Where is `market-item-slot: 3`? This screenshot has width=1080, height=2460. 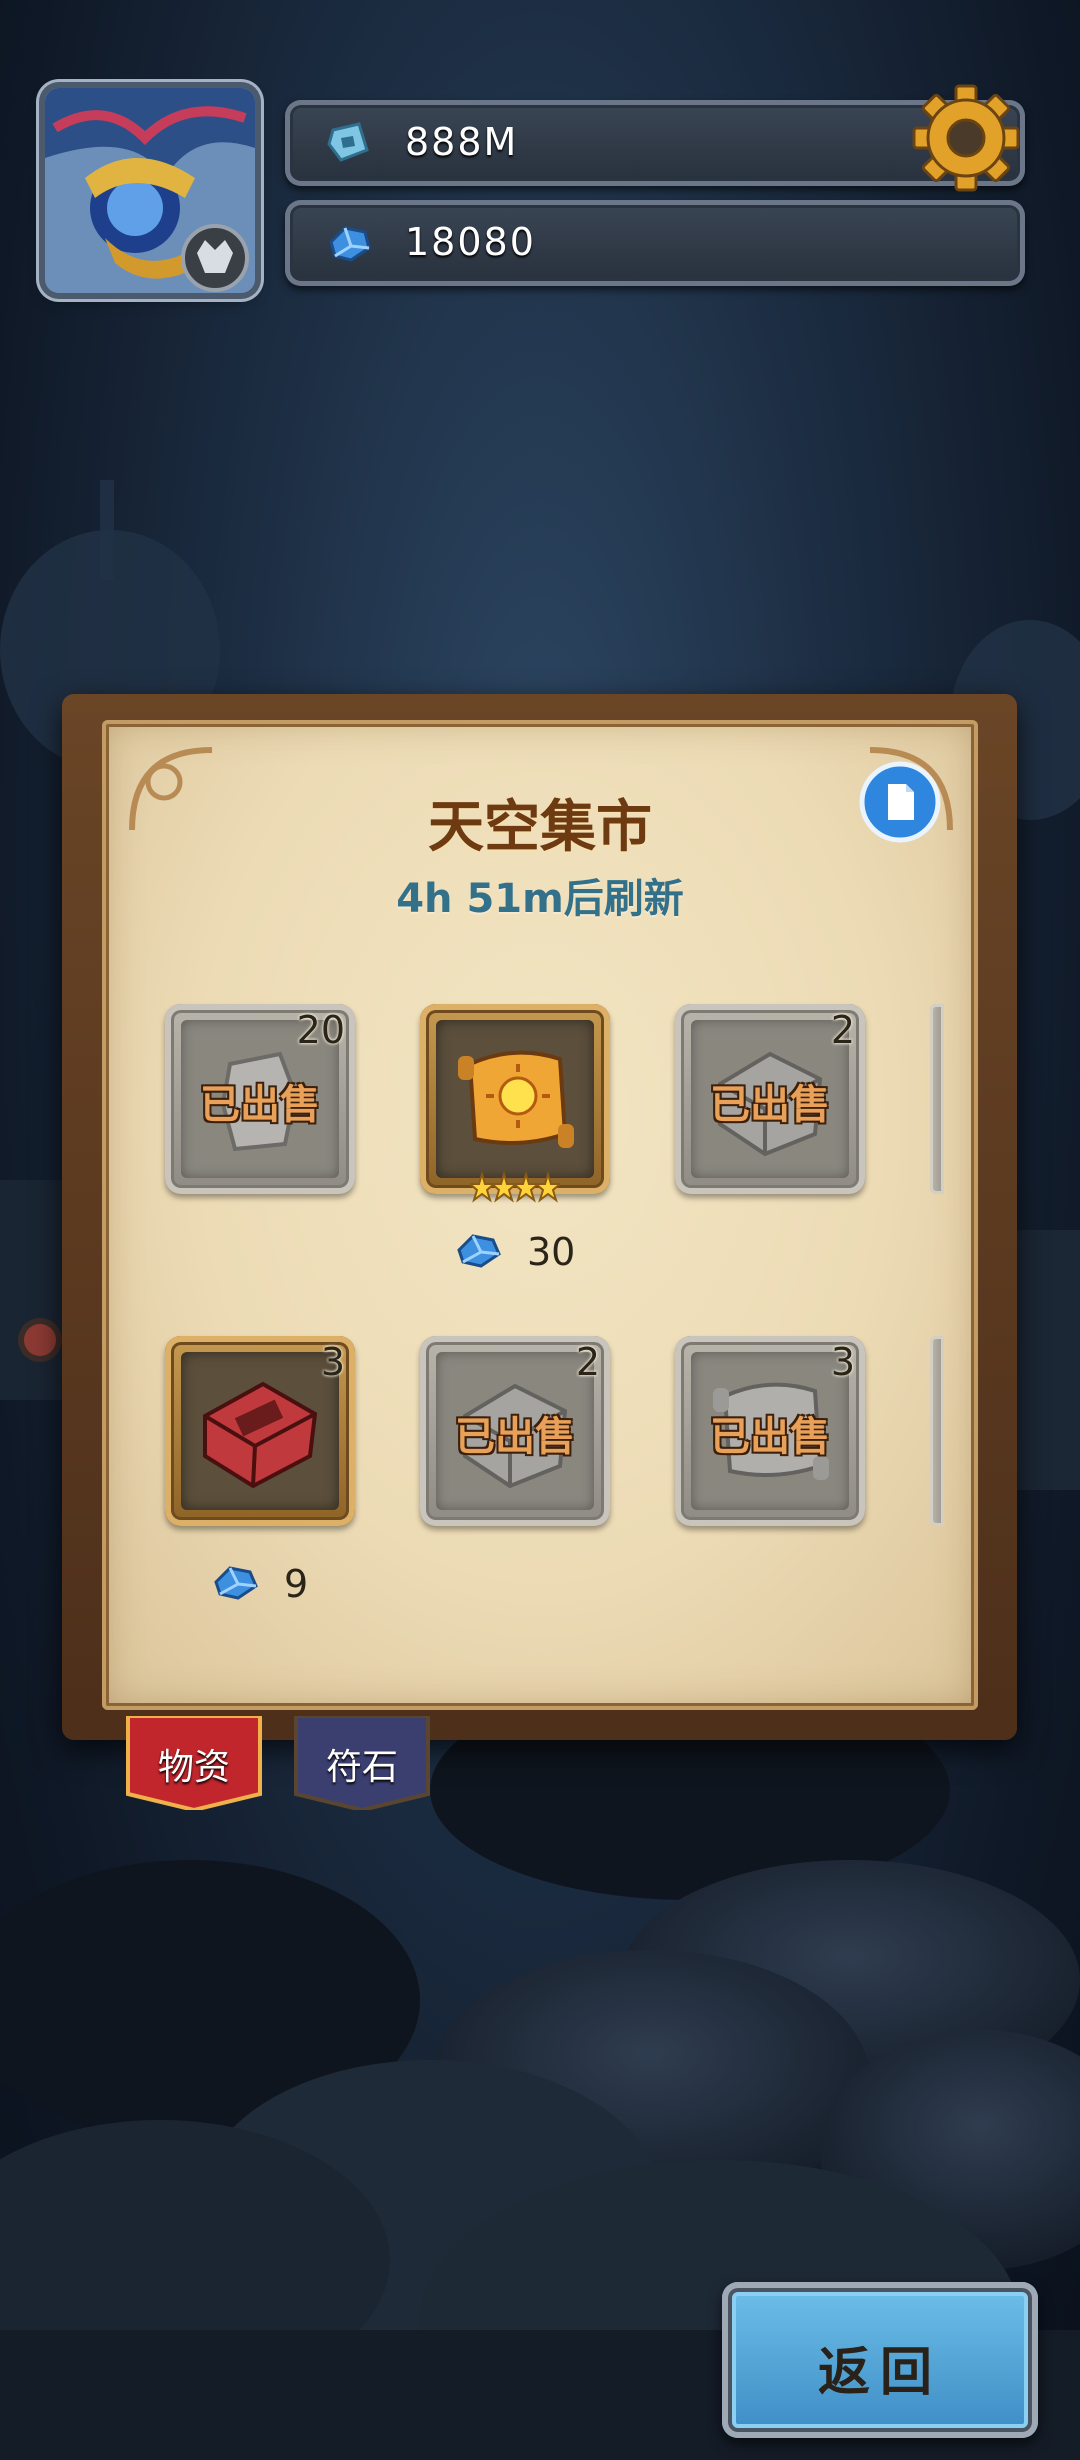 market-item-slot: 3 is located at coordinates (260, 1431).